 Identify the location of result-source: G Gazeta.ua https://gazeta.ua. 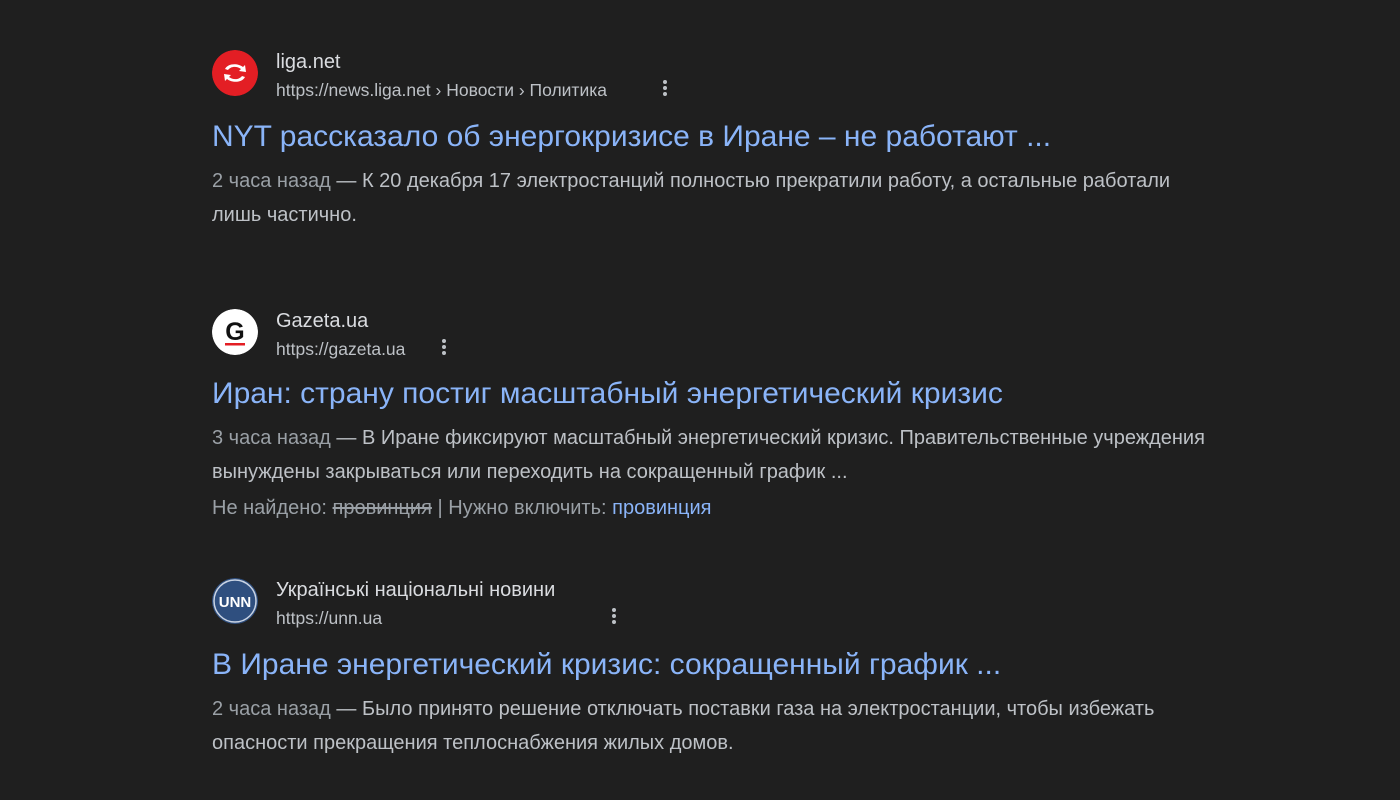
(712, 338).